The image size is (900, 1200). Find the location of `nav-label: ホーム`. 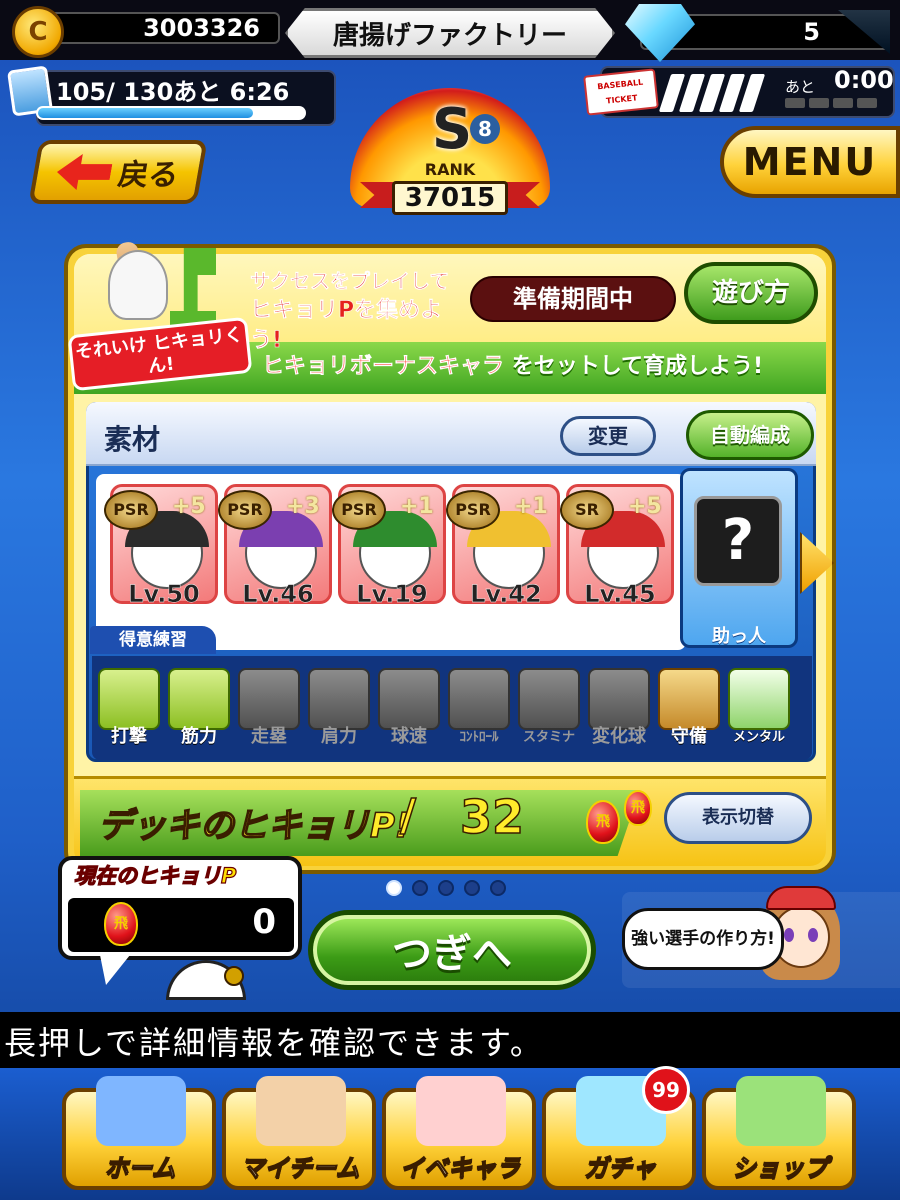

nav-label: ホーム is located at coordinates (140, 1167).